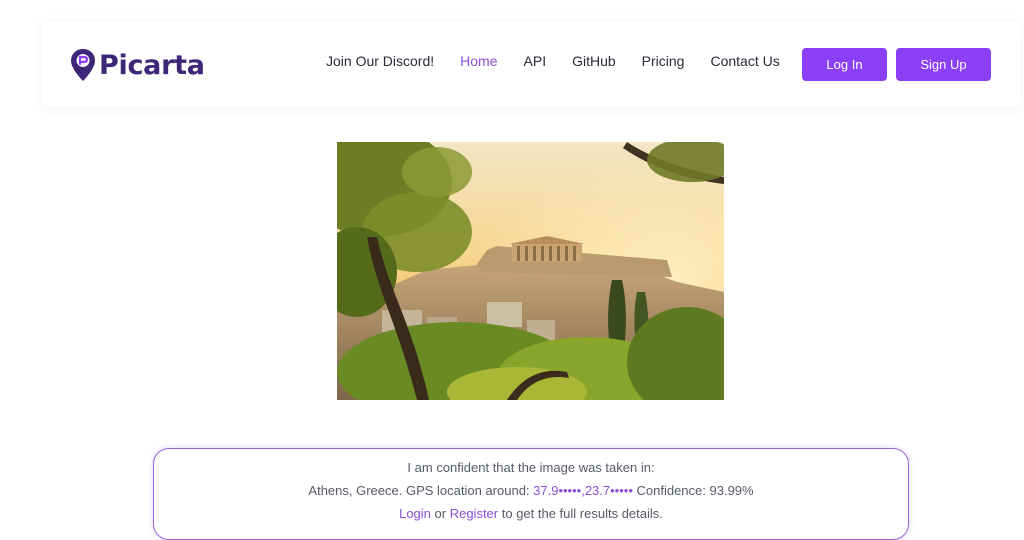 The width and height of the screenshot is (1024, 540). What do you see at coordinates (474, 513) in the screenshot?
I see `register-link: Register` at bounding box center [474, 513].